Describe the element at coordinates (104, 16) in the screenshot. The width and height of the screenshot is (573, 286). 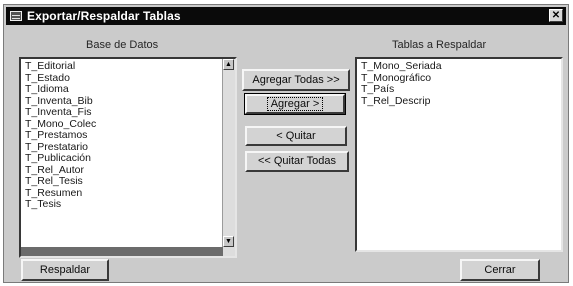
I see `window-title: Exportar/Respaldar Tablas` at that location.